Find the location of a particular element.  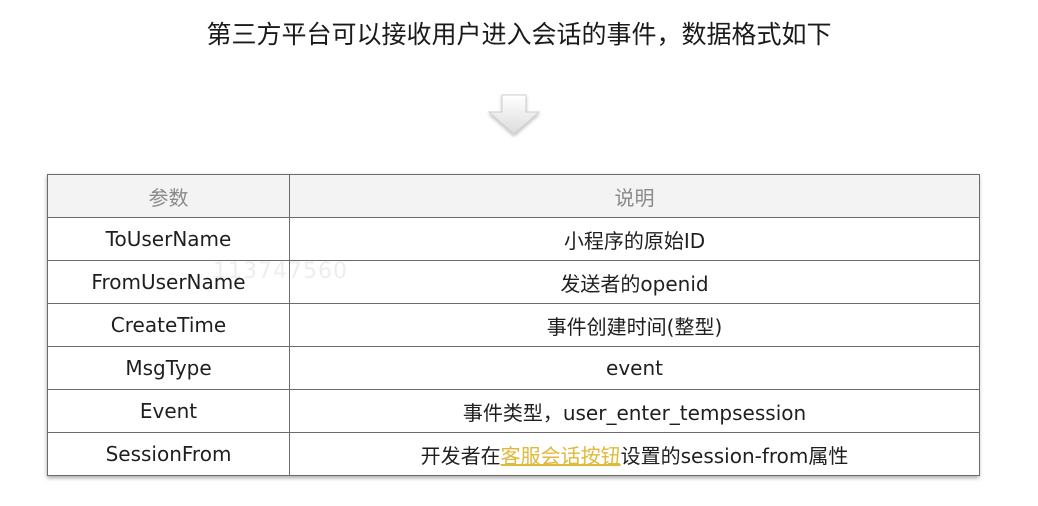

desc-cell: 事件类型，user_enter_tempsession is located at coordinates (634, 411).